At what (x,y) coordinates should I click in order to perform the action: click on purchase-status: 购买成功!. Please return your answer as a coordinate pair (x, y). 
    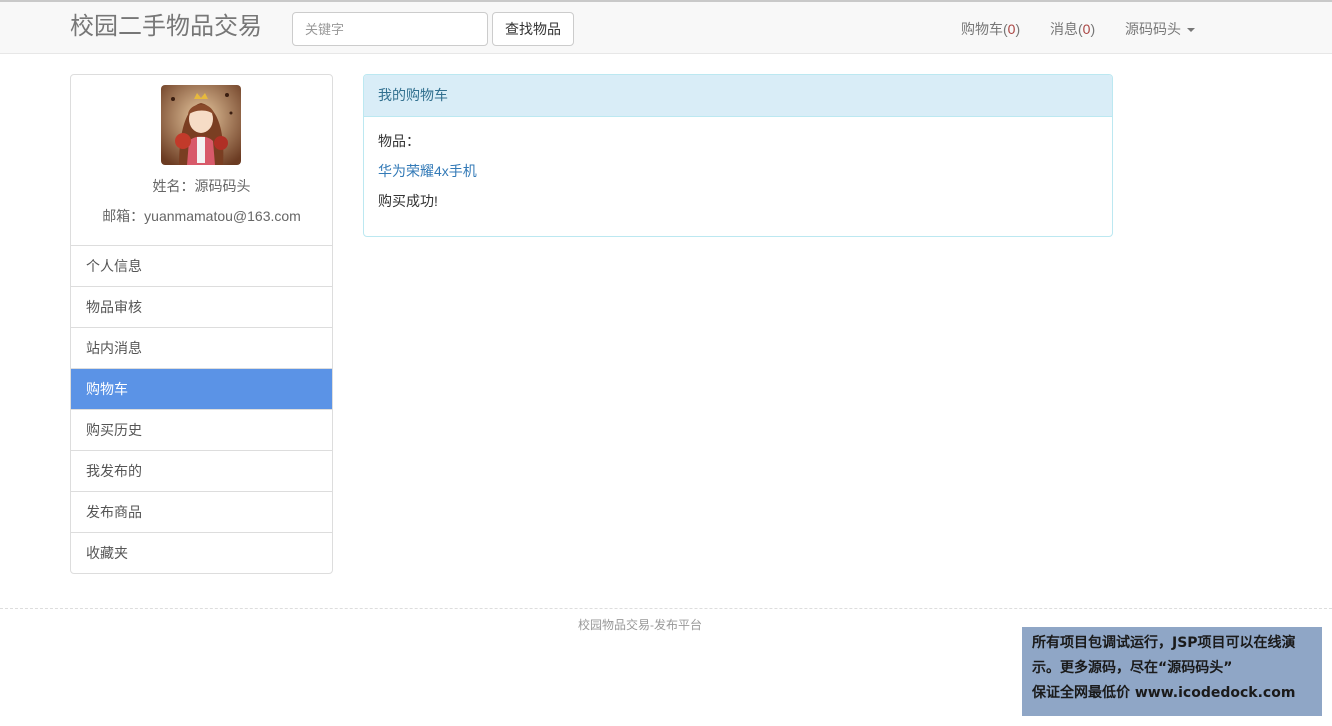
    Looking at the image, I should click on (408, 201).